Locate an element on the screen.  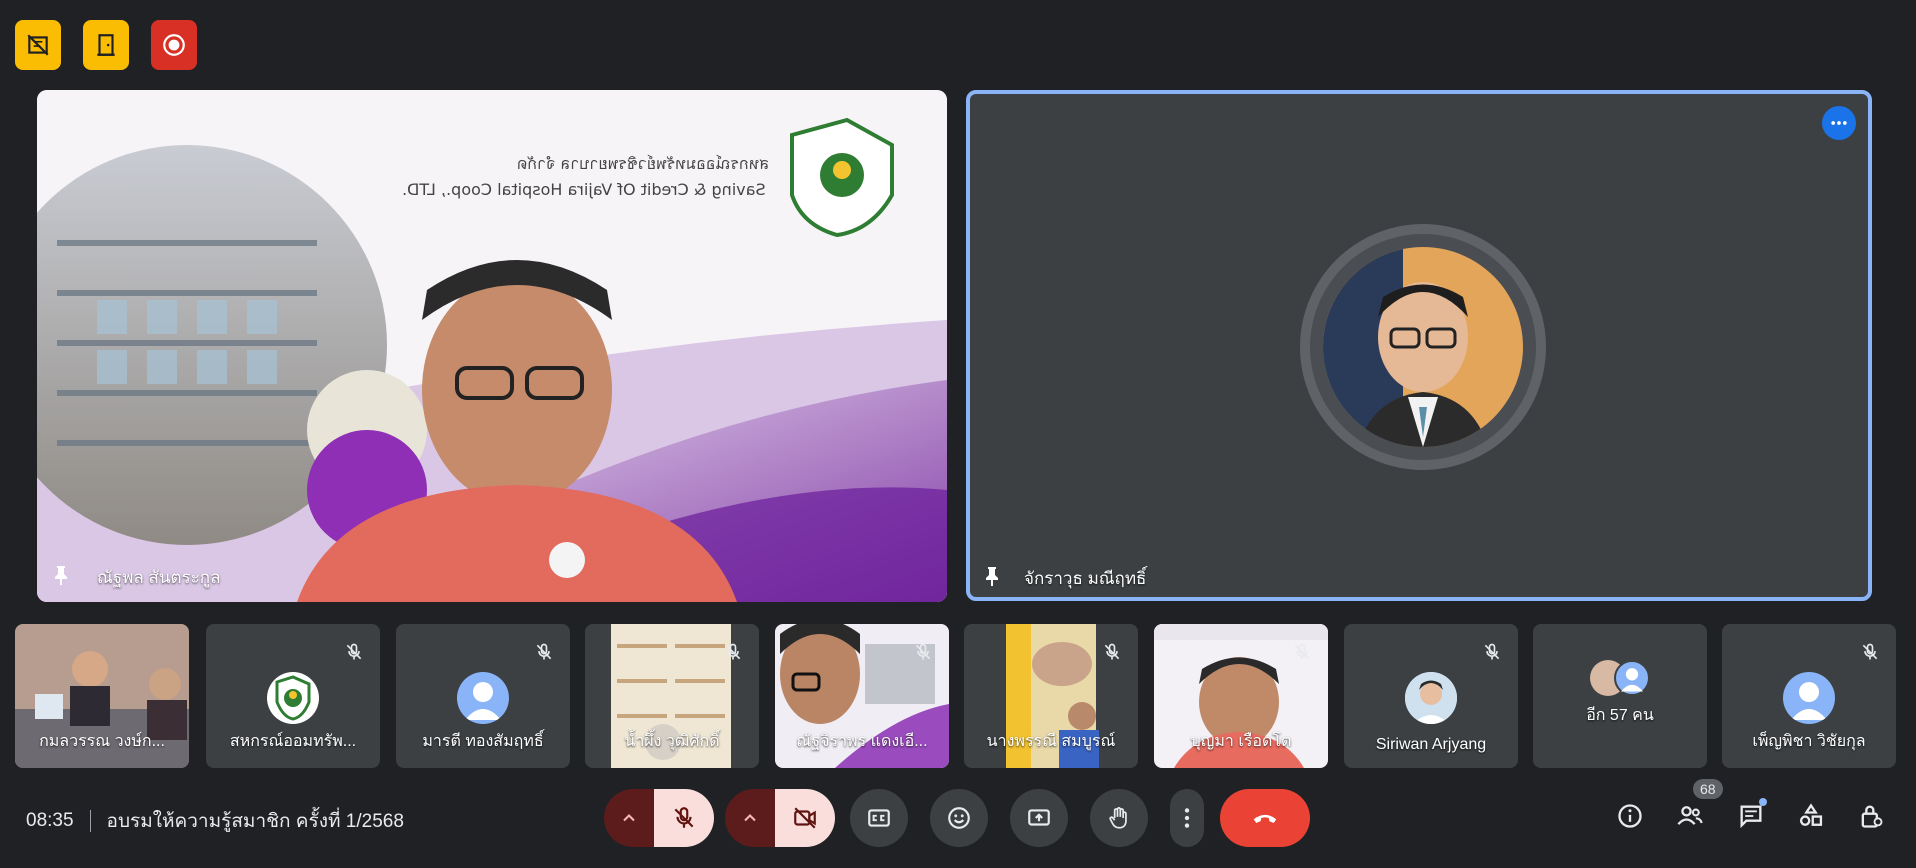
host-controls-button is located at coordinates (1871, 816).